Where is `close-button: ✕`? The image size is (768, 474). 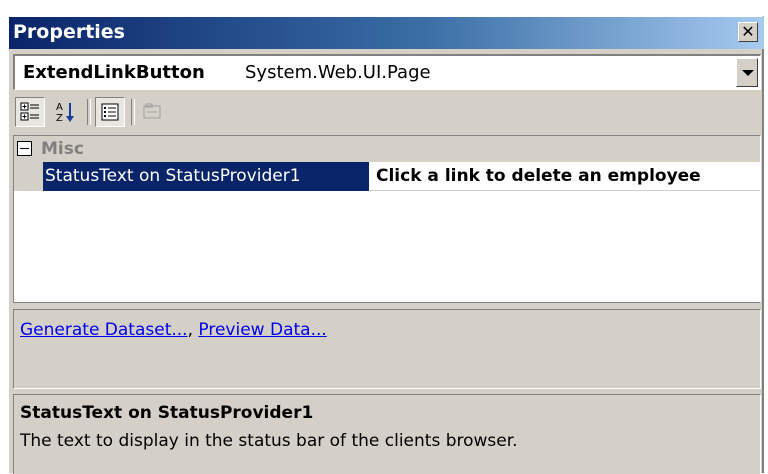
close-button: ✕ is located at coordinates (748, 32).